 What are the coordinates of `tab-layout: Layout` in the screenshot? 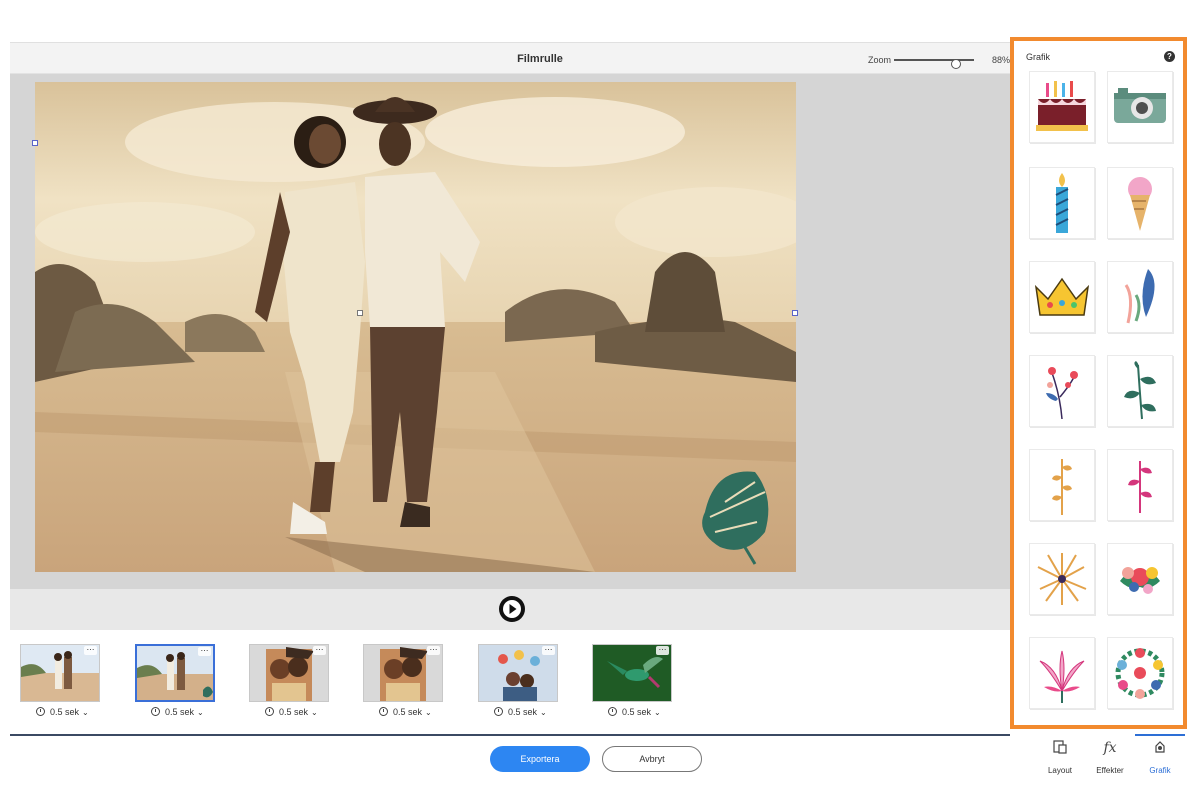 It's located at (1060, 761).